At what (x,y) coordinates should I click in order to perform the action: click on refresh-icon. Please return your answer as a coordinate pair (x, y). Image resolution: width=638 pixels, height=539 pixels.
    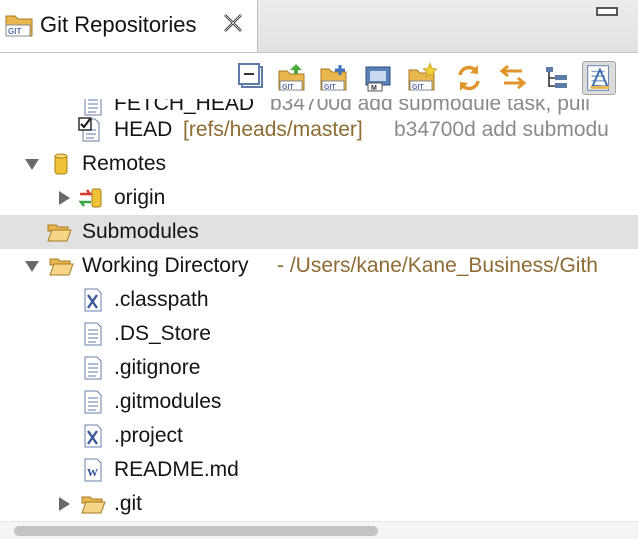
    Looking at the image, I should click on (469, 78).